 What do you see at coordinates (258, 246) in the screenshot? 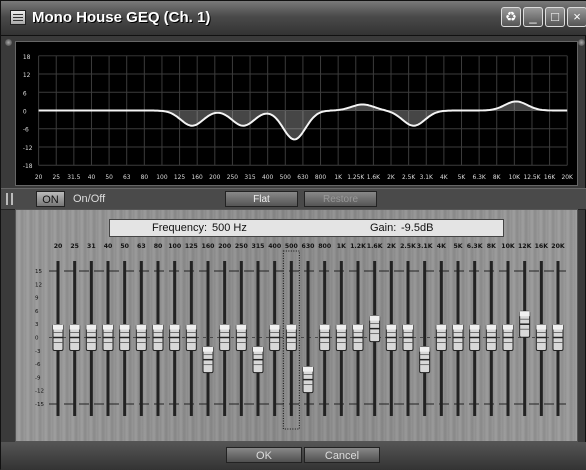
I see `band-label: 315` at bounding box center [258, 246].